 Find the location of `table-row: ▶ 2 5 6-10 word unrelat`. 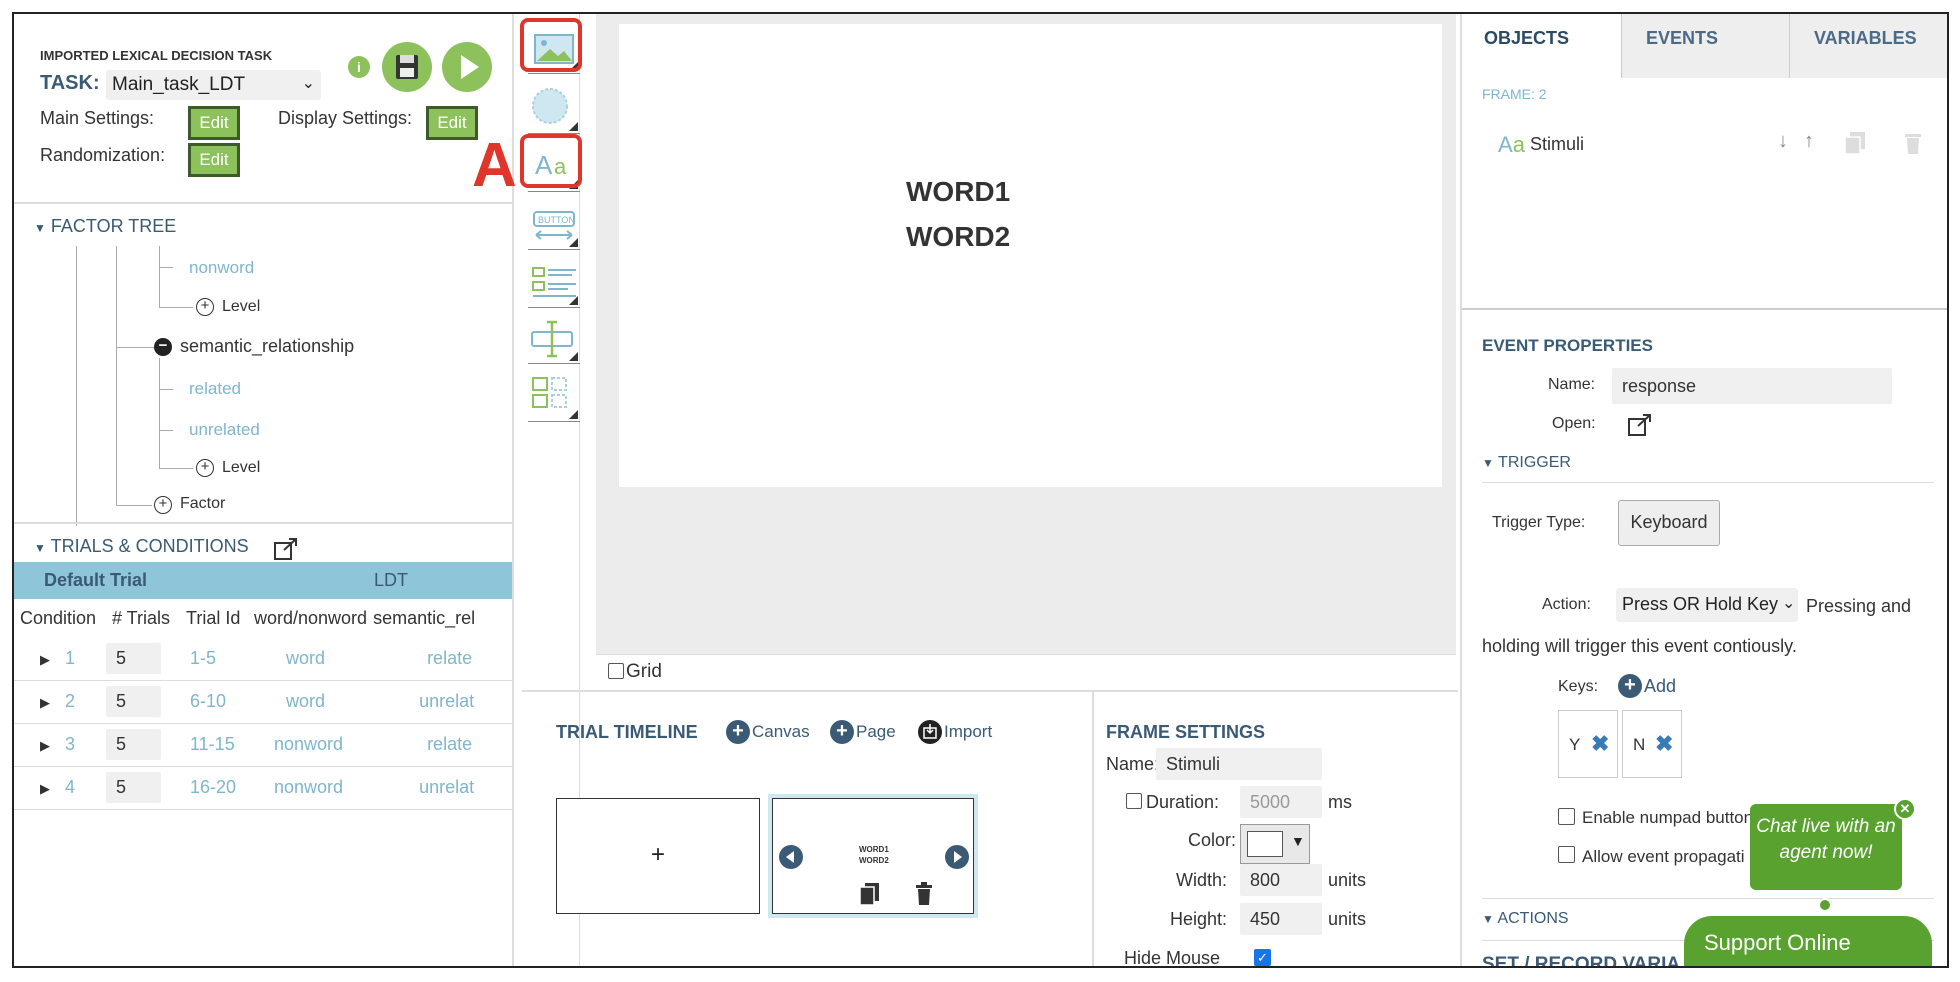

table-row: ▶ 2 5 6-10 word unrelat is located at coordinates (263, 702).